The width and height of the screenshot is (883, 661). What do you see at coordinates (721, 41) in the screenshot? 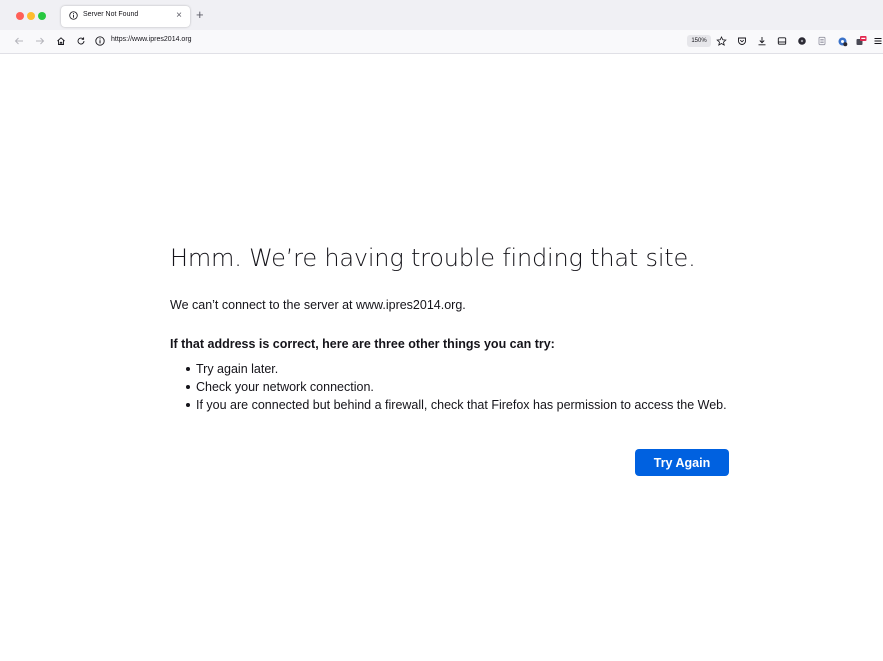
I see `bookmark-star-icon` at bounding box center [721, 41].